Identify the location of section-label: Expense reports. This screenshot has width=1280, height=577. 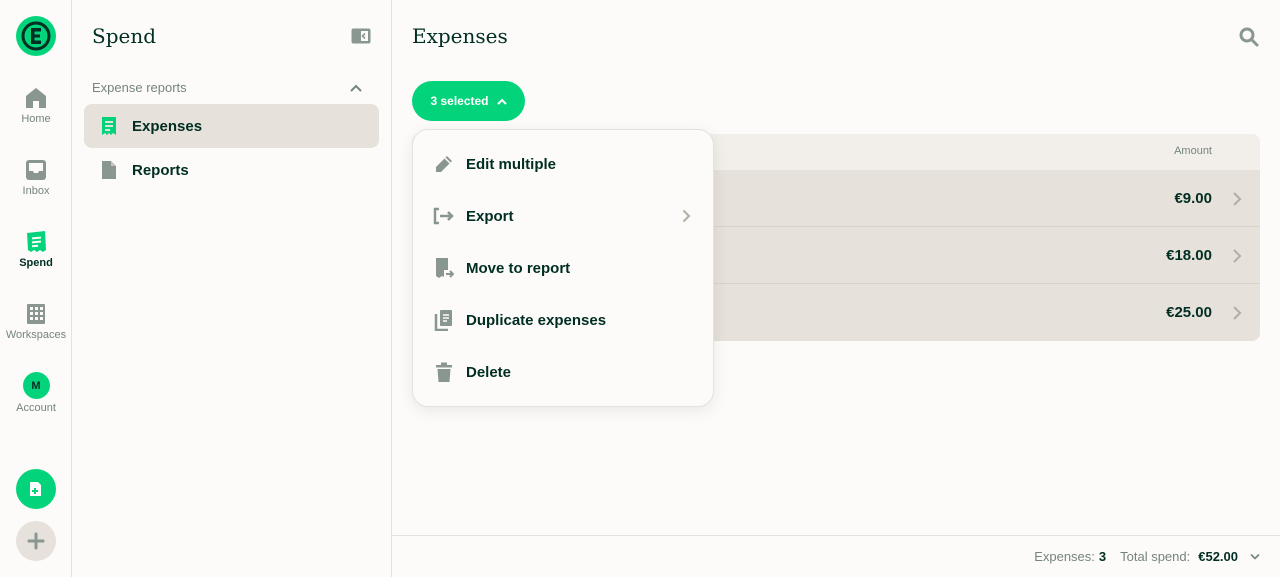
(139, 87).